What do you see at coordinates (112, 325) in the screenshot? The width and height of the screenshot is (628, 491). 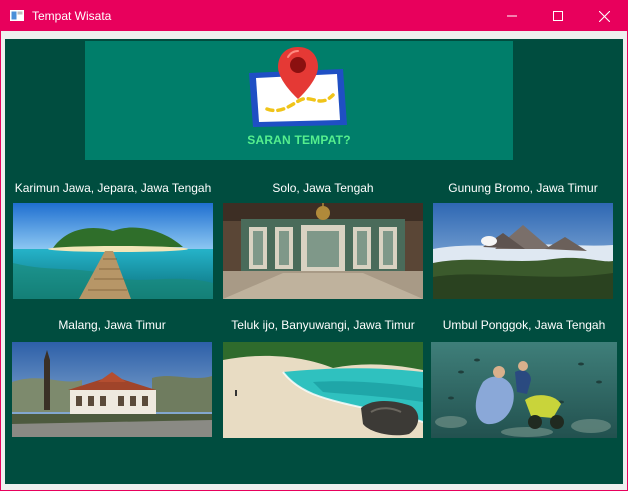 I see `place-label-malang: Malang, Jawa Timur` at bounding box center [112, 325].